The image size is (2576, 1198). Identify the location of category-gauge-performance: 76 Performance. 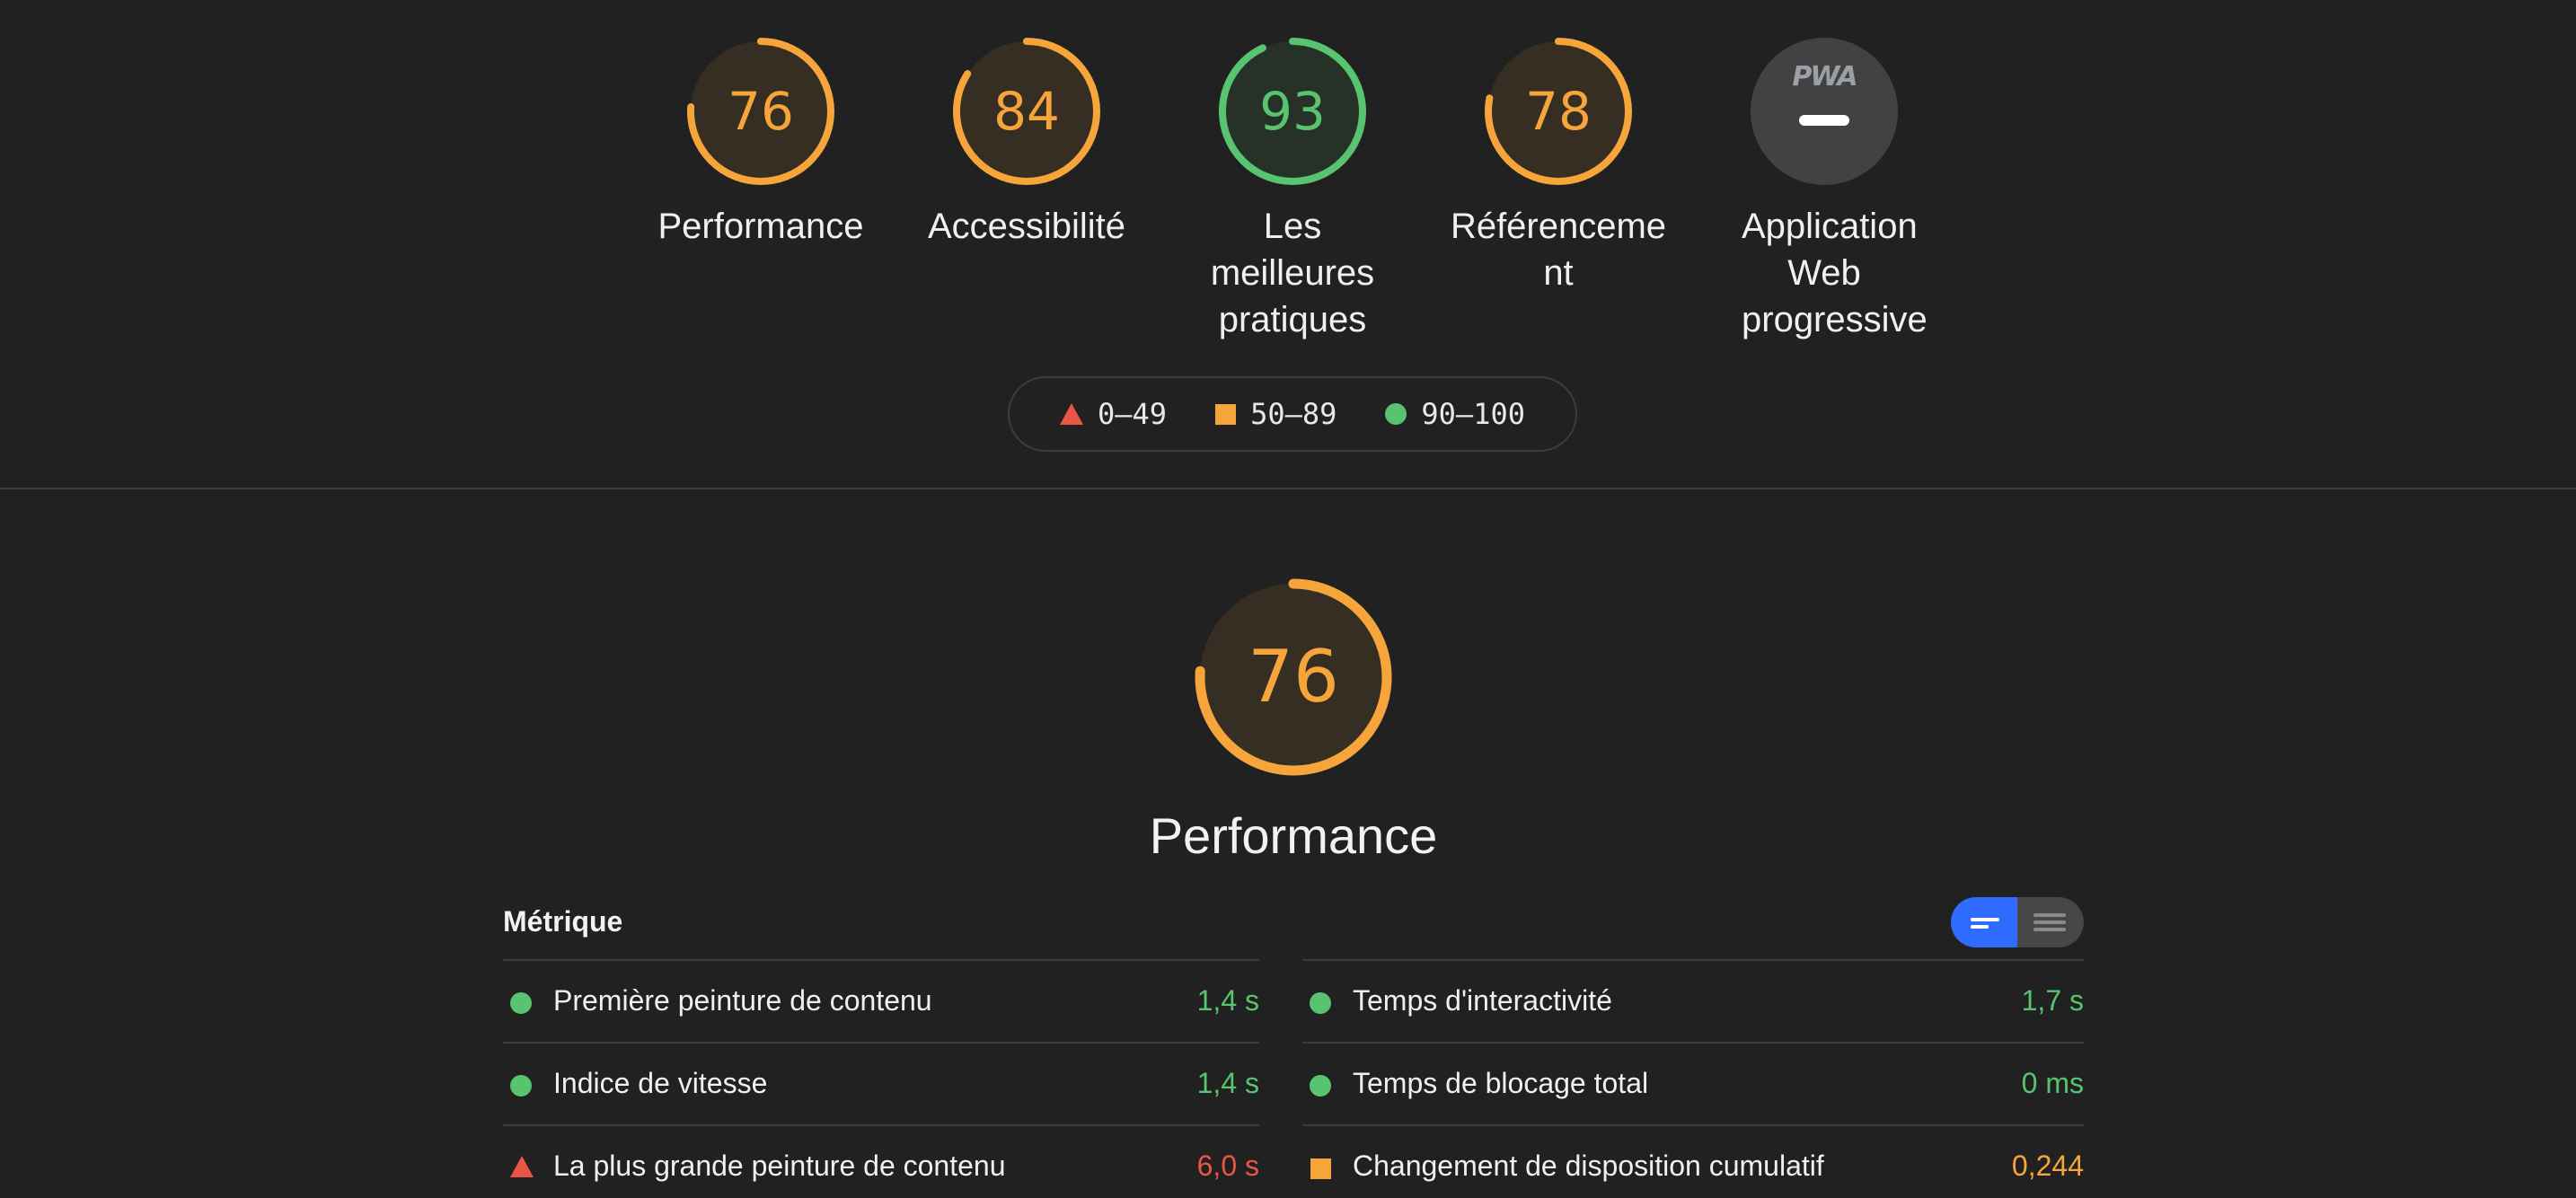
(760, 143).